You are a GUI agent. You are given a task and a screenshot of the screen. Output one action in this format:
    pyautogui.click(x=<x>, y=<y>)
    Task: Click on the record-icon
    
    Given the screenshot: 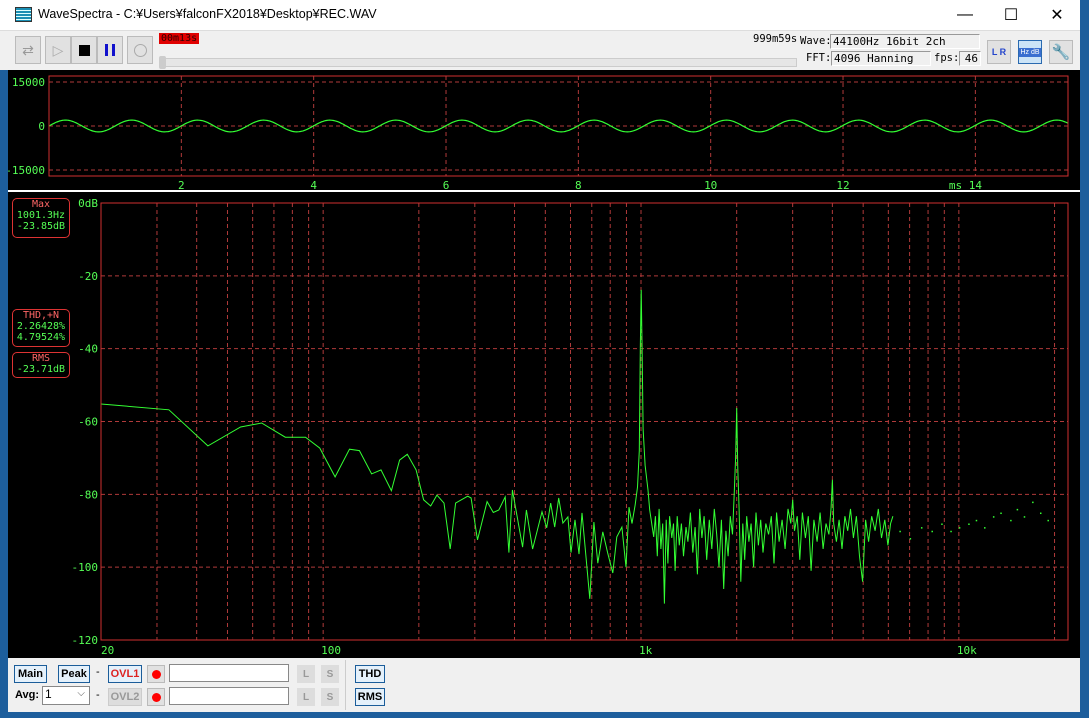 What is the action you would take?
    pyautogui.click(x=140, y=50)
    